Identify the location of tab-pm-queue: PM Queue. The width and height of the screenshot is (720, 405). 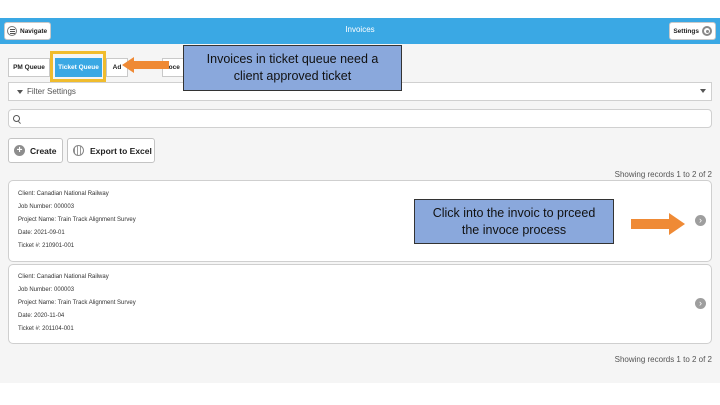
(29, 67).